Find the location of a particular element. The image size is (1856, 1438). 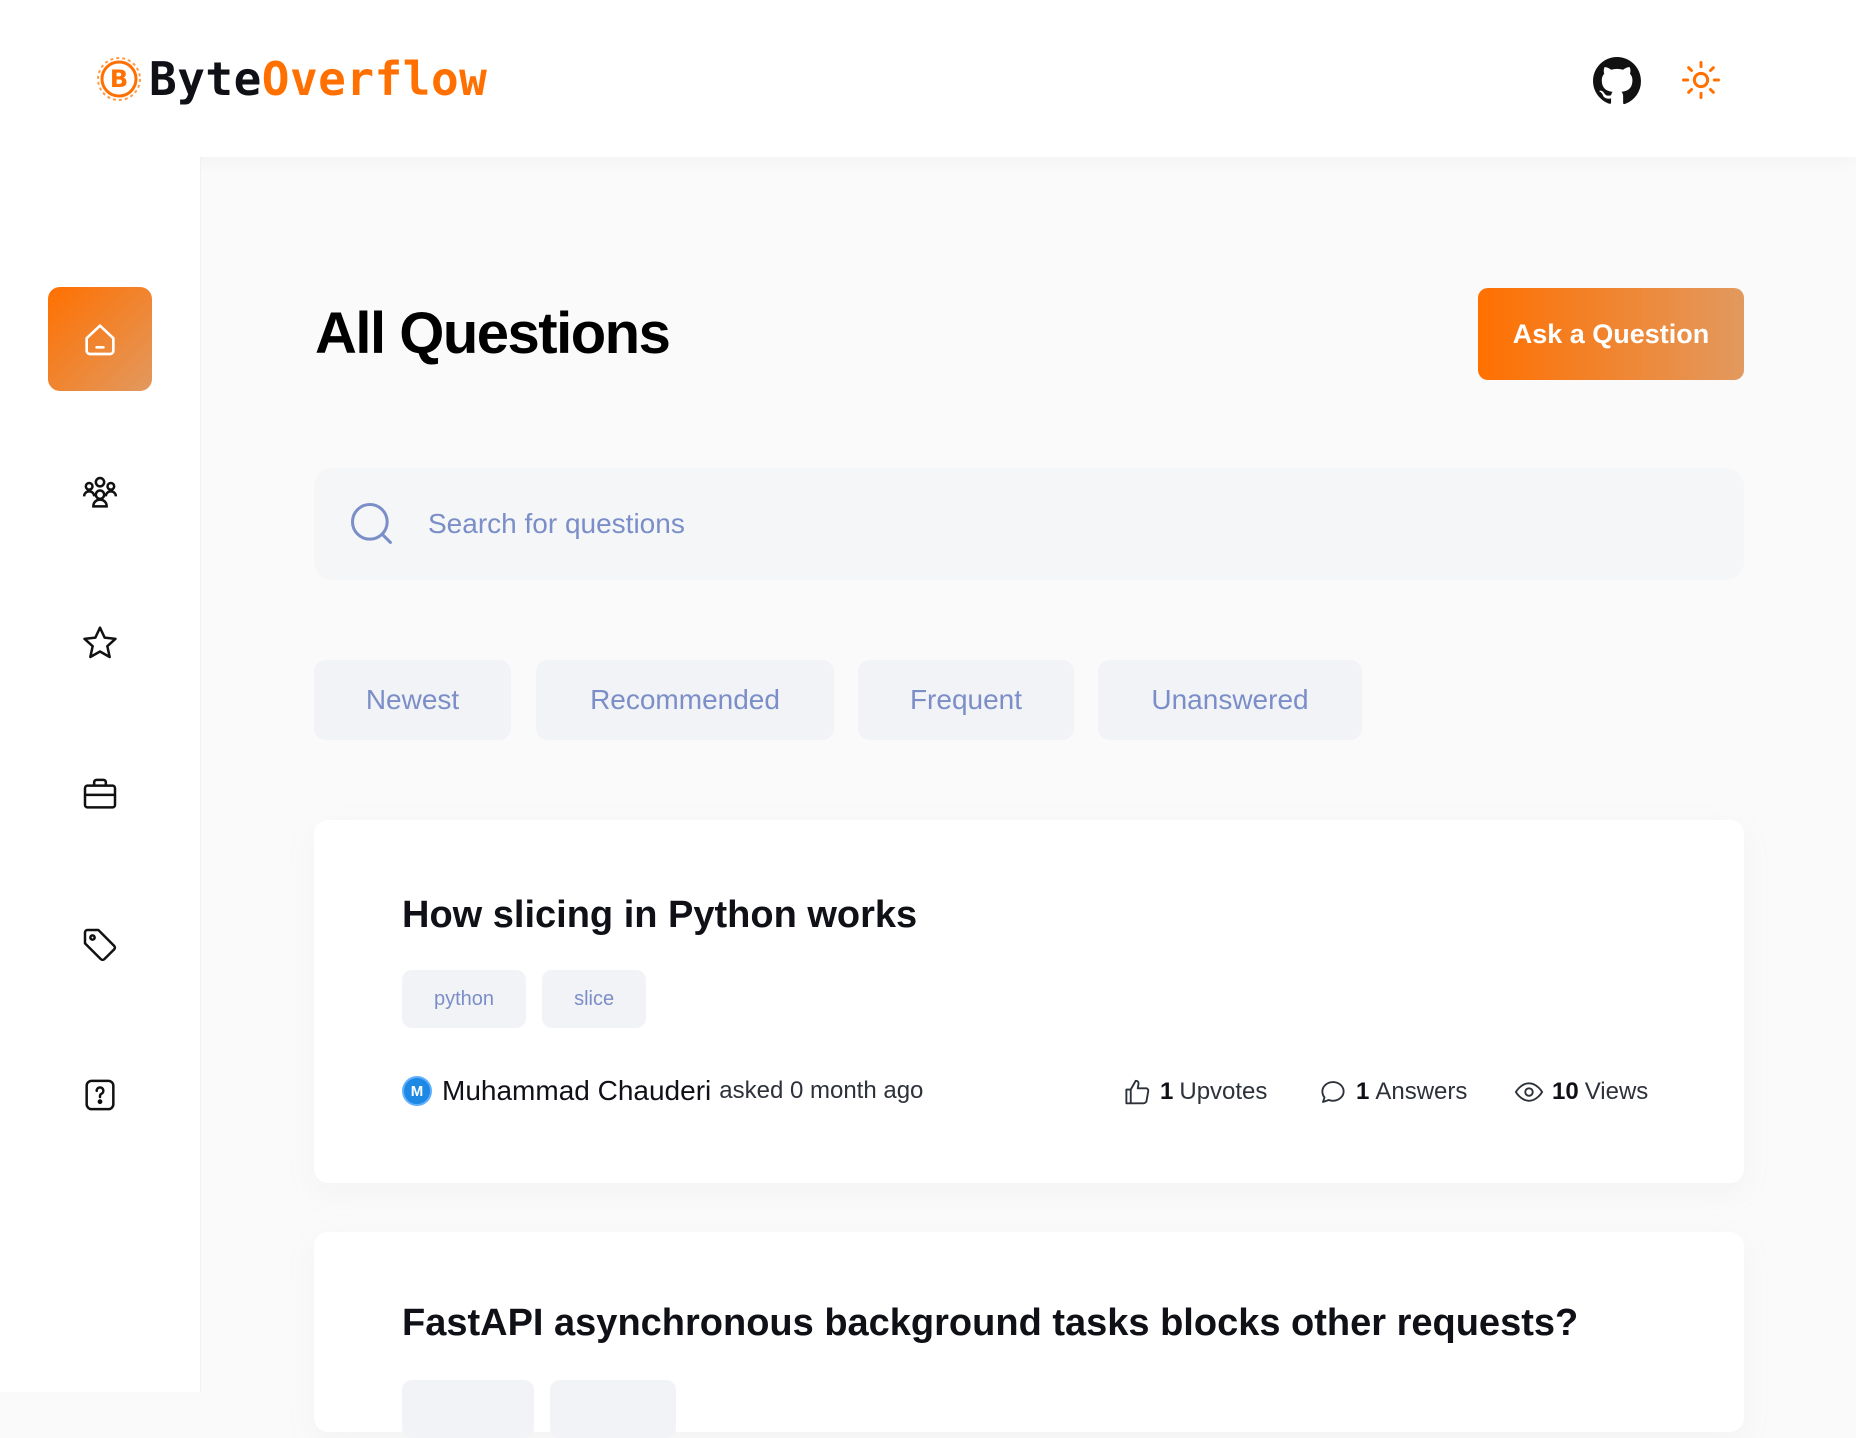

filter-unanswered: Unanswered is located at coordinates (1230, 700).